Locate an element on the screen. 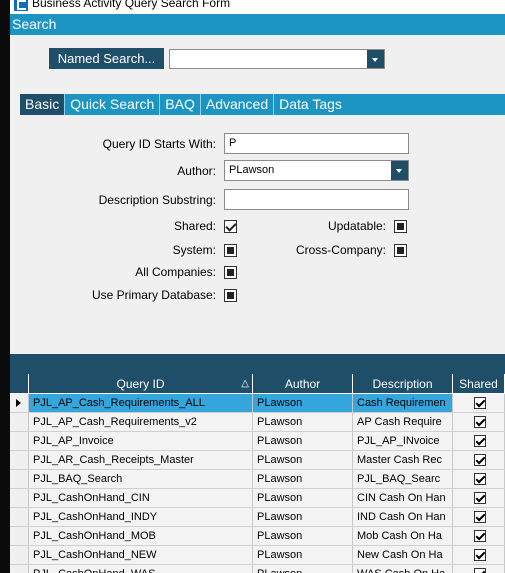  author-dropdown: PLawson is located at coordinates (316, 170).